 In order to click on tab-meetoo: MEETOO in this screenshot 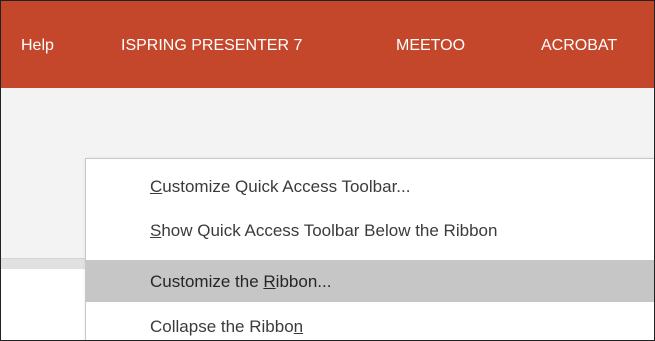, I will do `click(430, 46)`.